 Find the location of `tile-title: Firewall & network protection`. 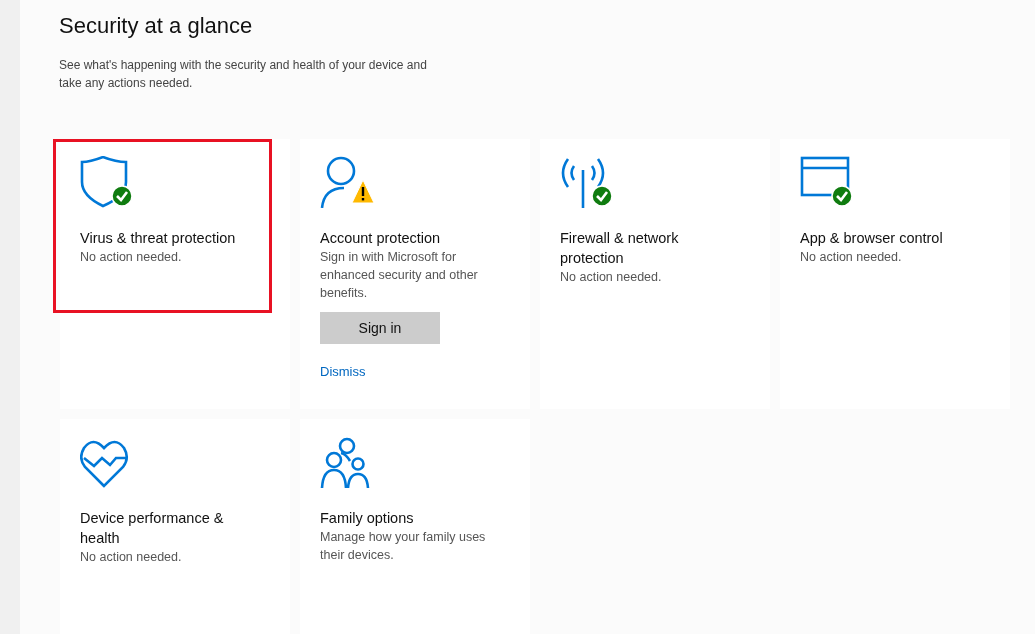

tile-title: Firewall & network protection is located at coordinates (620, 248).